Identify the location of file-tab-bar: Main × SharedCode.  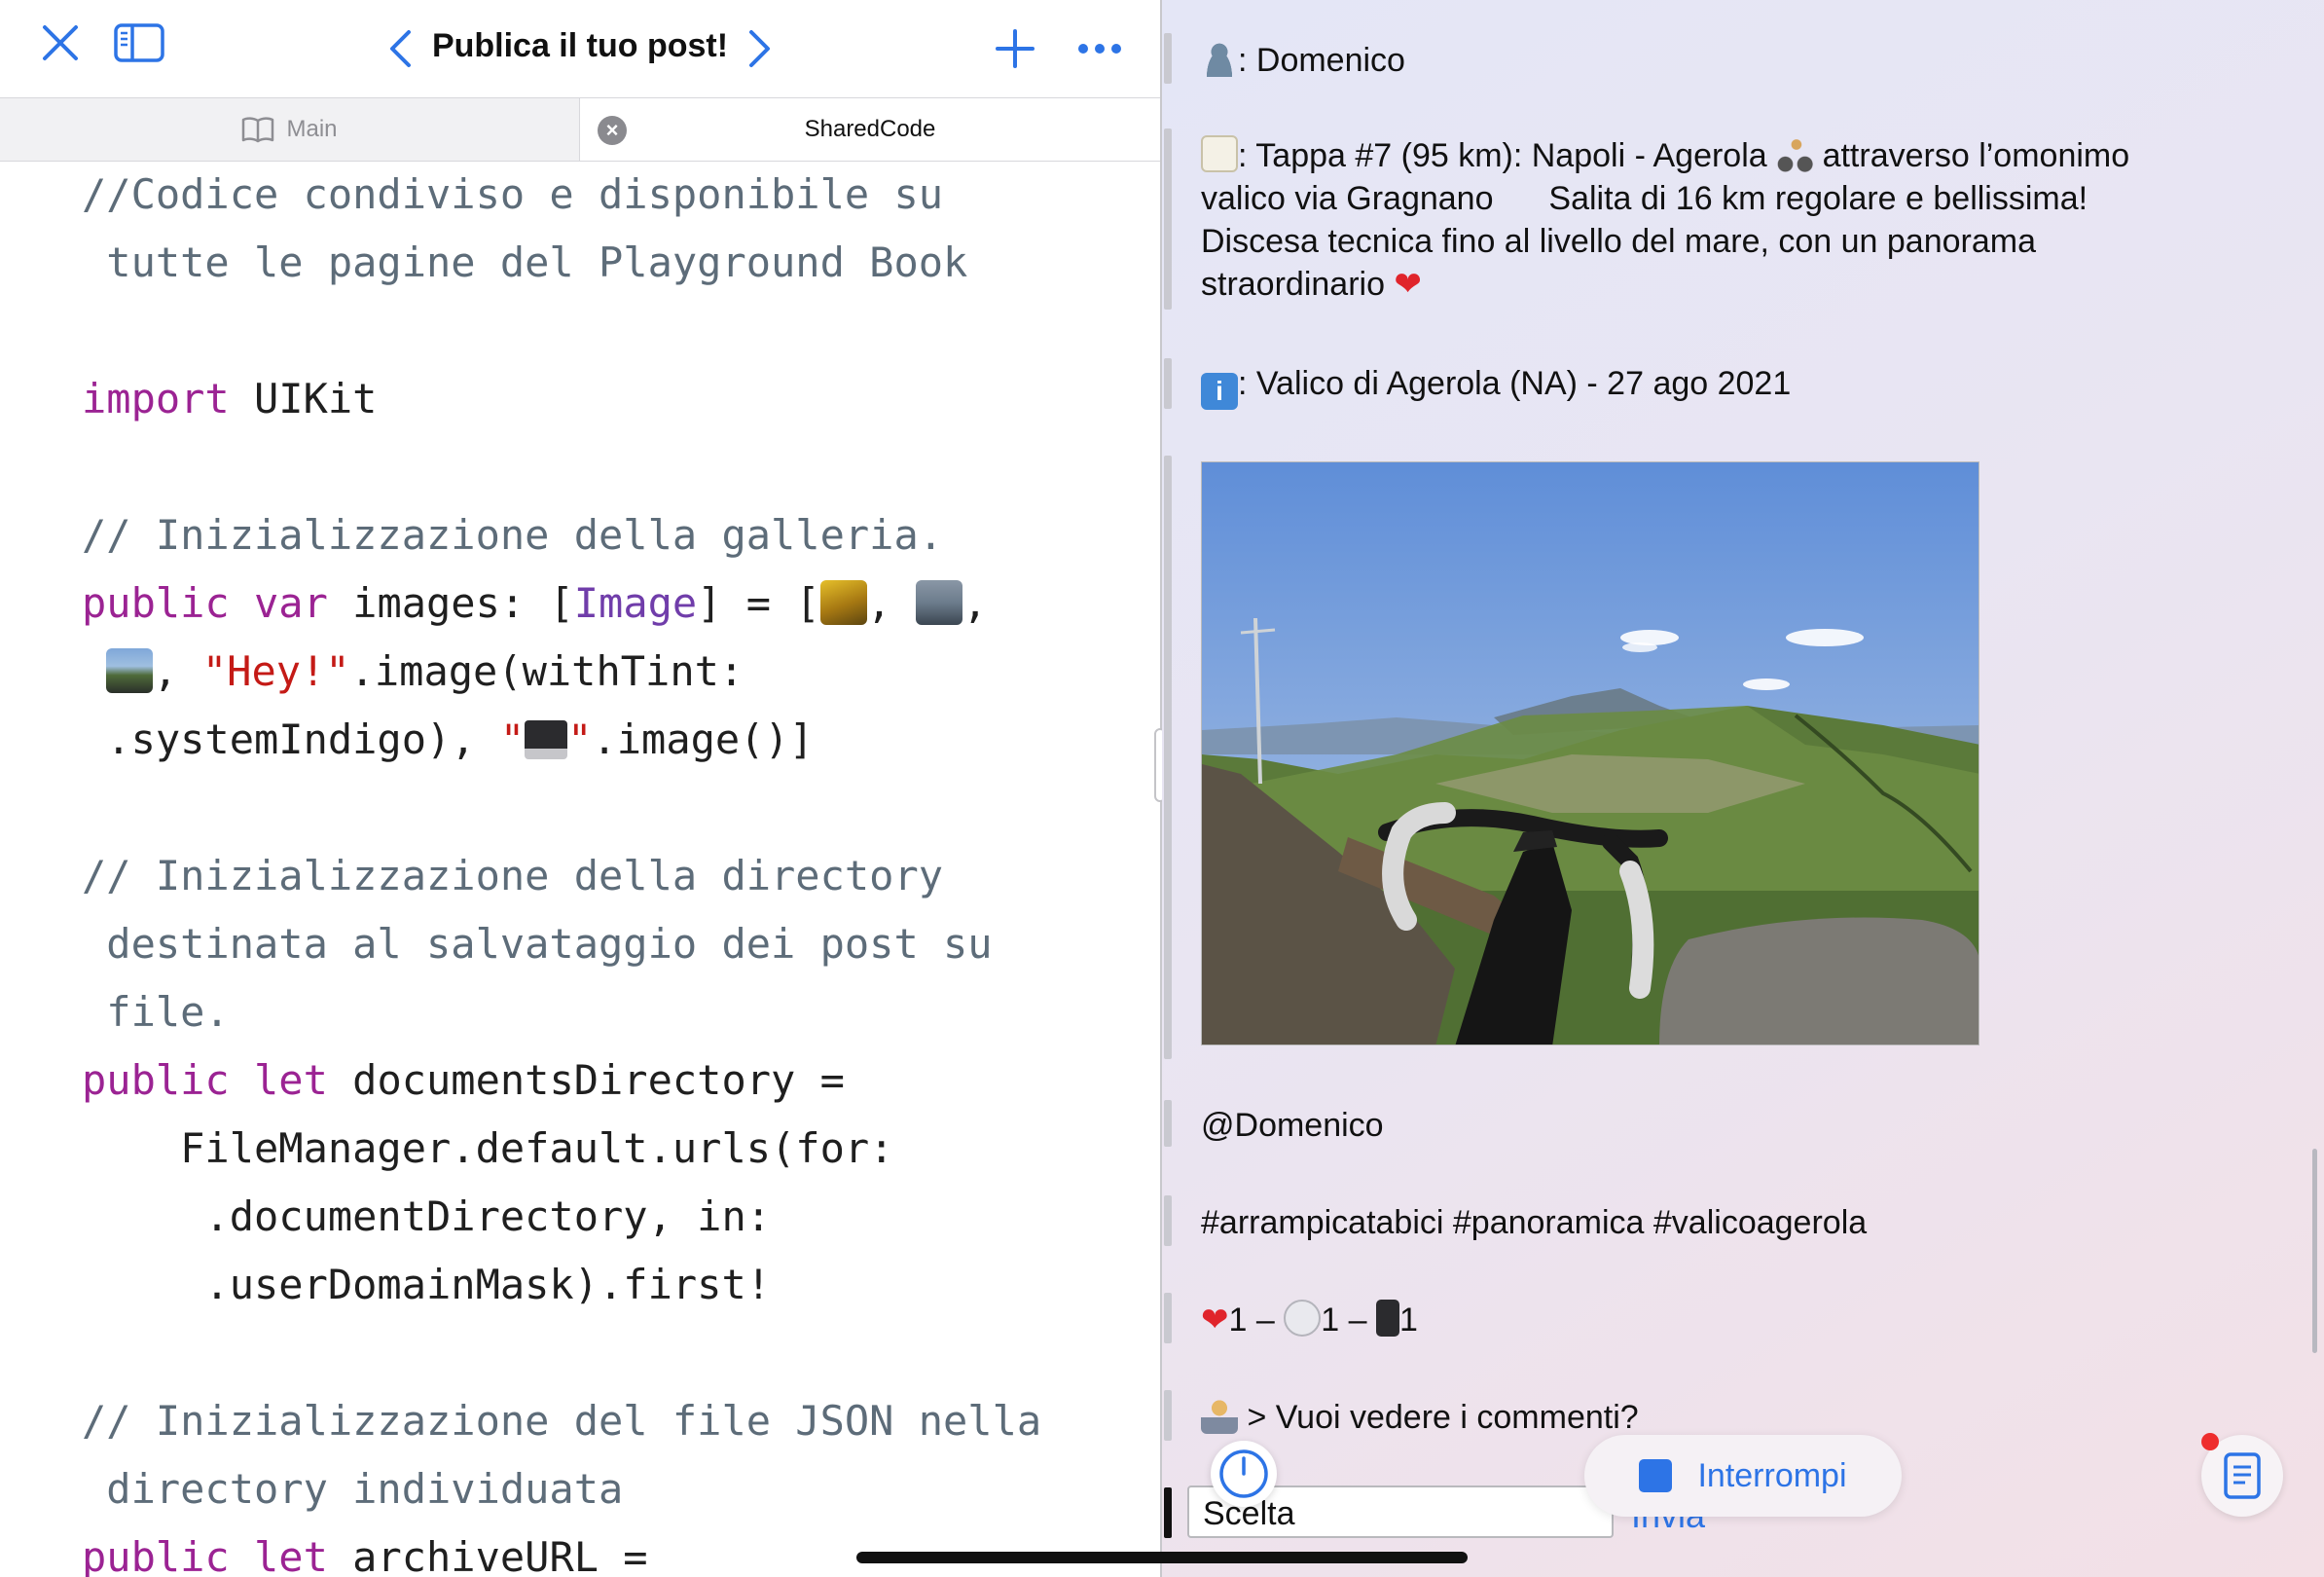
(580, 129).